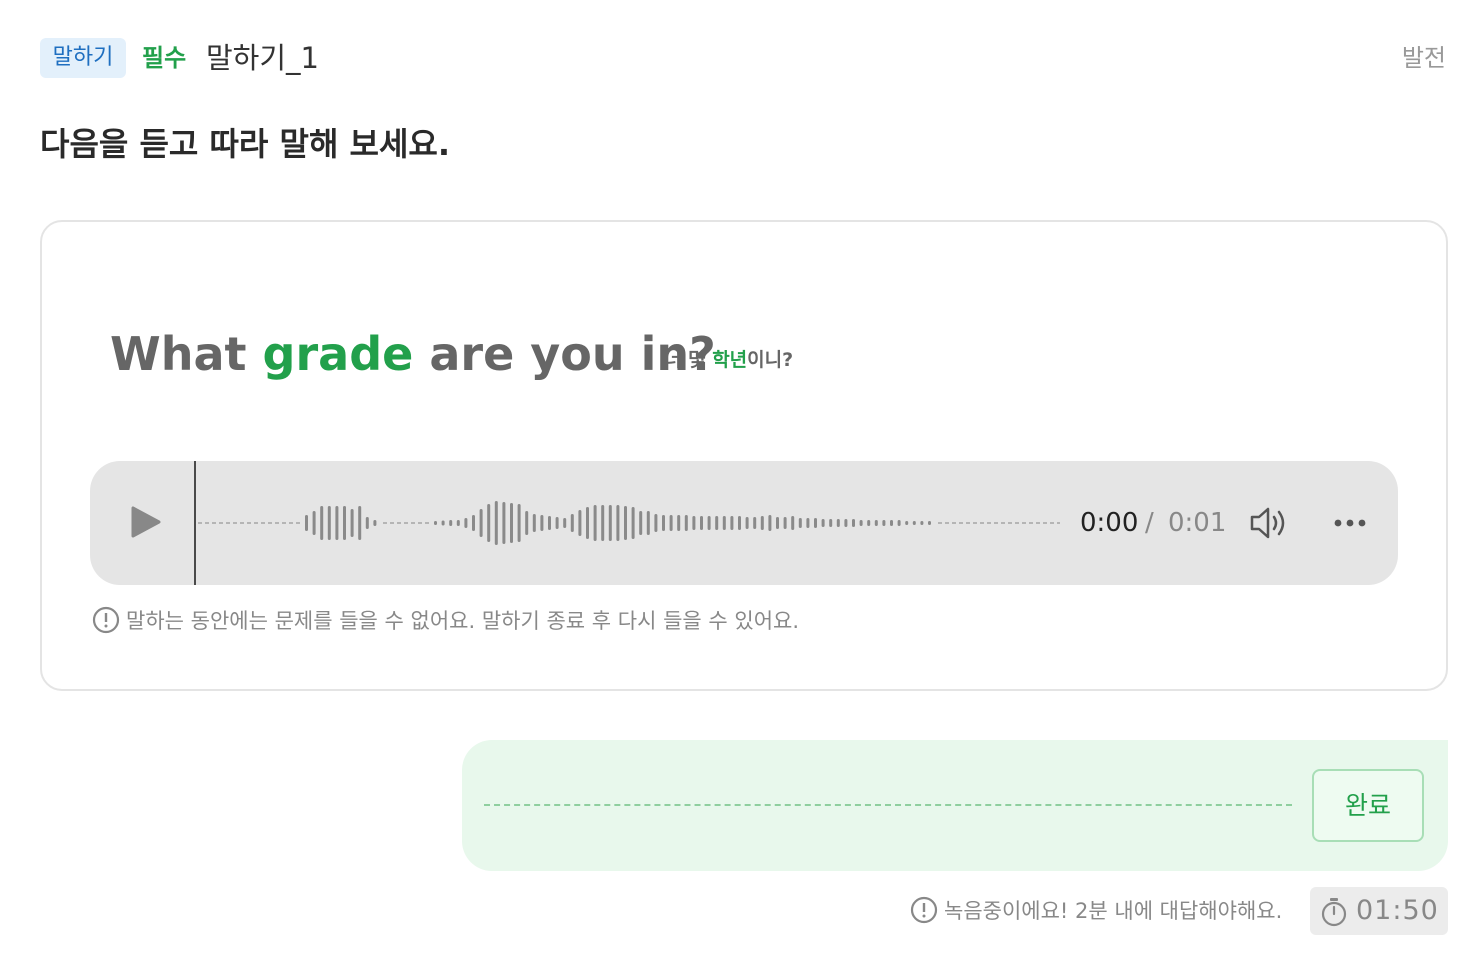  I want to click on audio-waveform, so click(631, 523).